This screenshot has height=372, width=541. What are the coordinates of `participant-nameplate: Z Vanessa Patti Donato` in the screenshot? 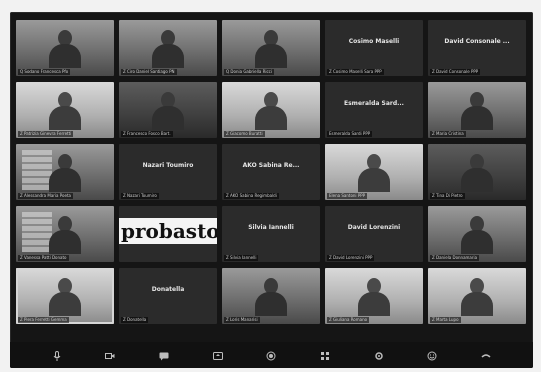 It's located at (43, 258).